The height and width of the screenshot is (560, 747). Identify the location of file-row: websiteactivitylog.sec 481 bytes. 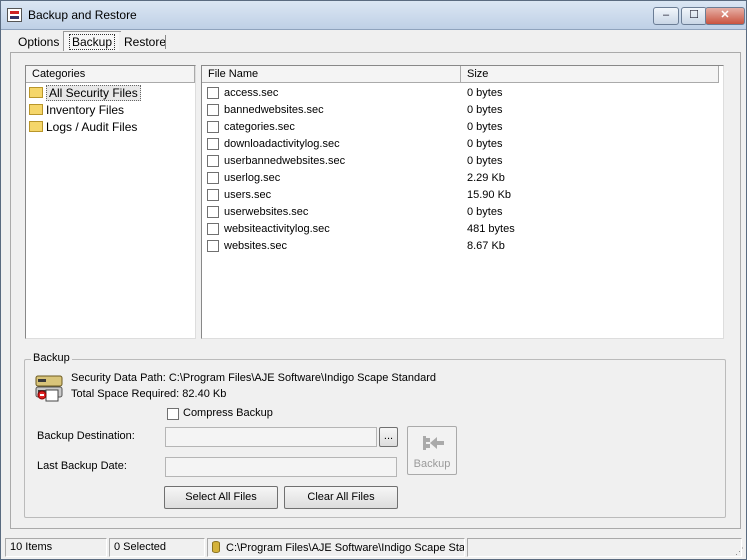
(462, 229).